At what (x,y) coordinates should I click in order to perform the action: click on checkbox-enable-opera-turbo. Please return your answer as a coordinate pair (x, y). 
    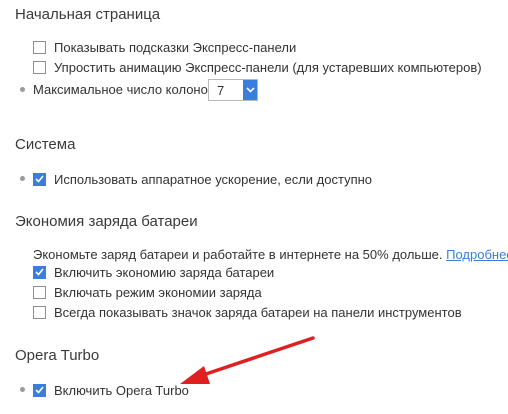
    Looking at the image, I should click on (39, 390).